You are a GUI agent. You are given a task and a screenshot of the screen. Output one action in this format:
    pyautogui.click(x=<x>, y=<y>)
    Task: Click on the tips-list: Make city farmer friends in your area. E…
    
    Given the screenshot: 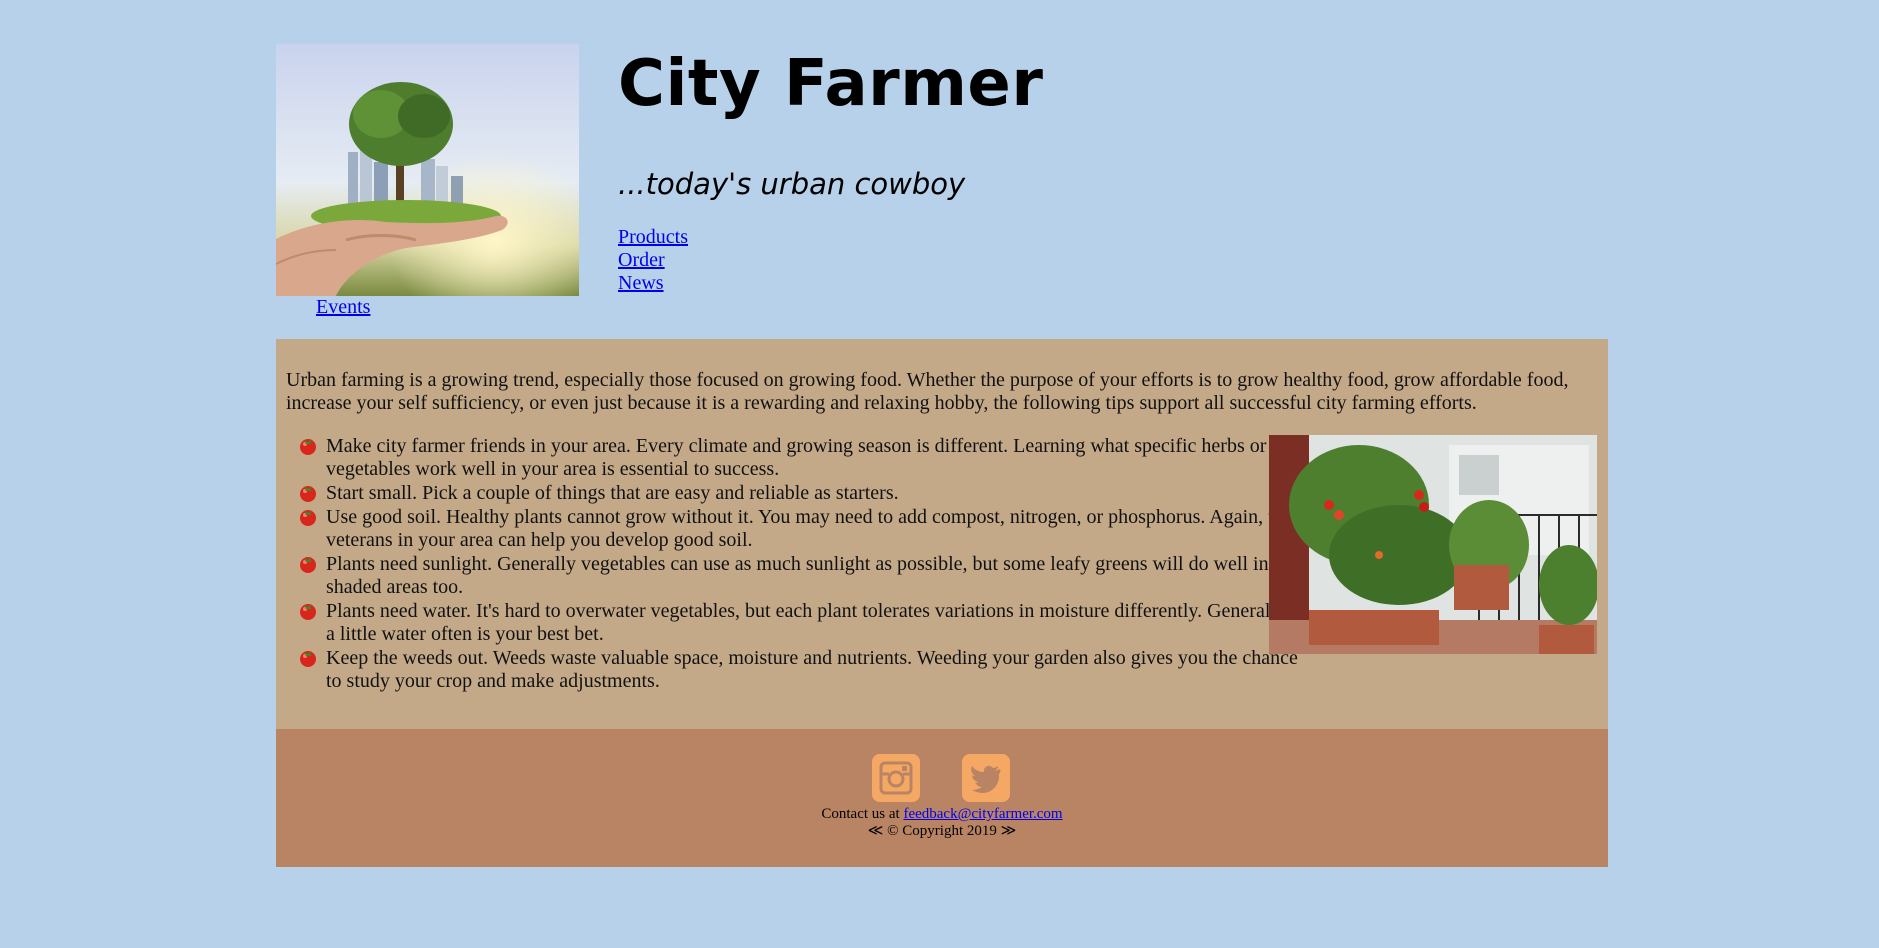 What is the action you would take?
    pyautogui.click(x=798, y=564)
    